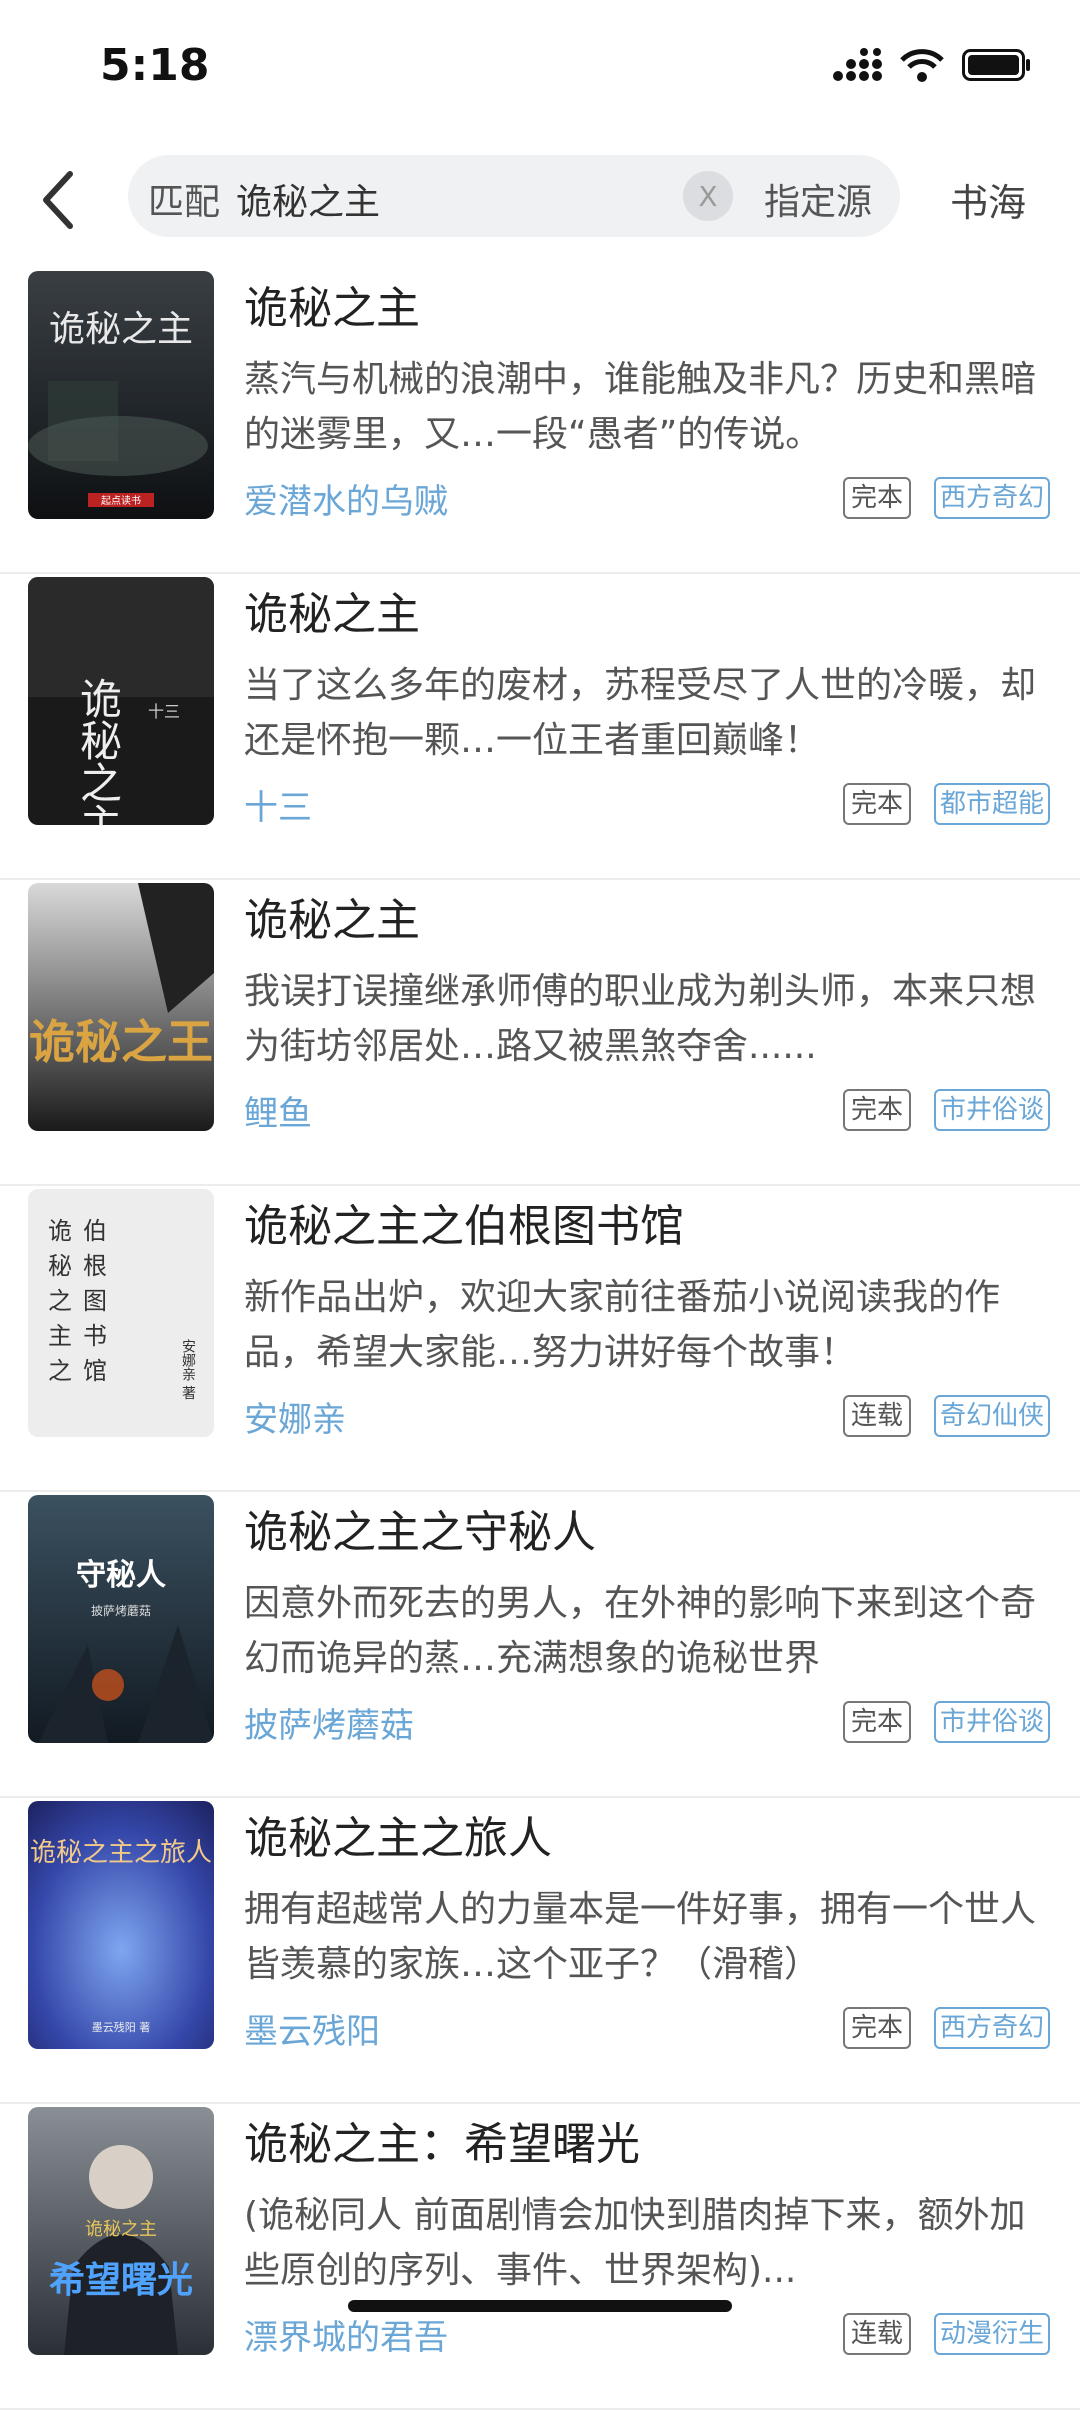  Describe the element at coordinates (420, 1532) in the screenshot. I see `book-title: 诡秘之主之守秘人` at that location.